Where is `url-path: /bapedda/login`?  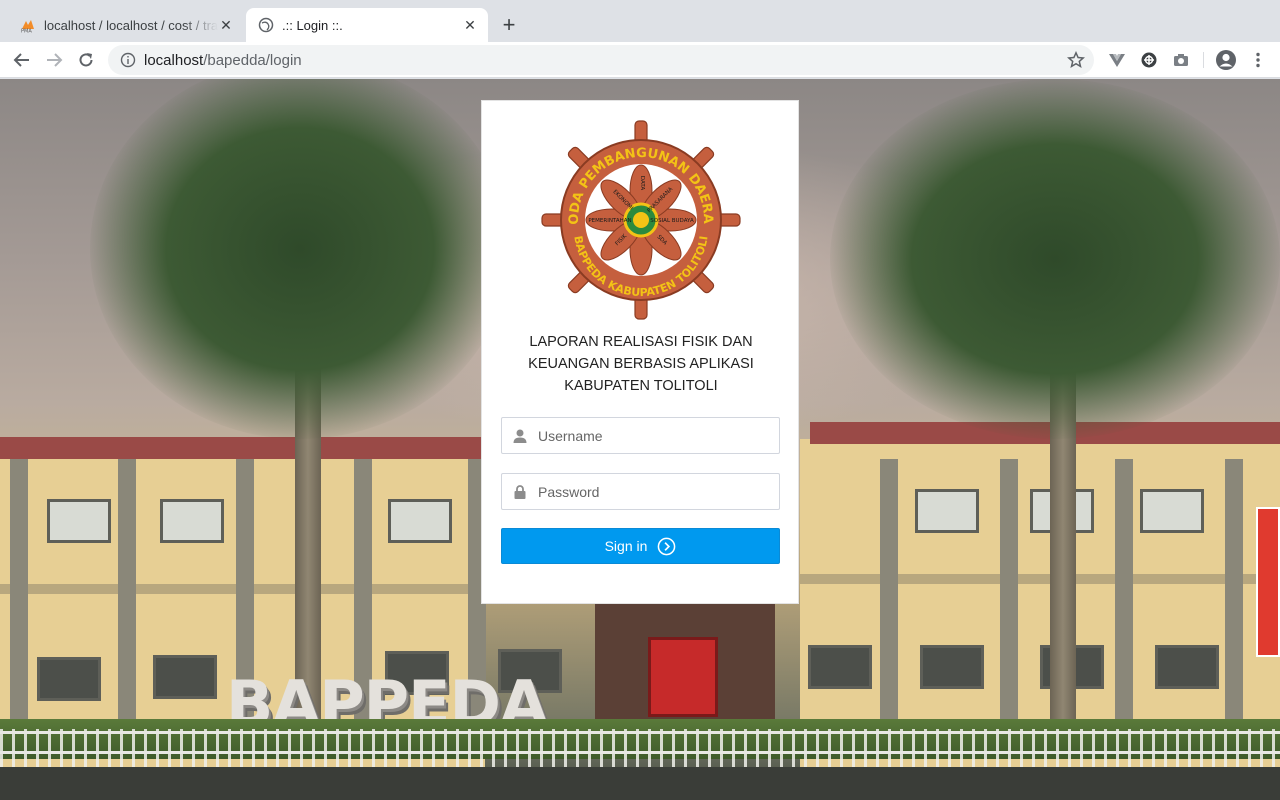
url-path: /bapedda/login is located at coordinates (252, 60).